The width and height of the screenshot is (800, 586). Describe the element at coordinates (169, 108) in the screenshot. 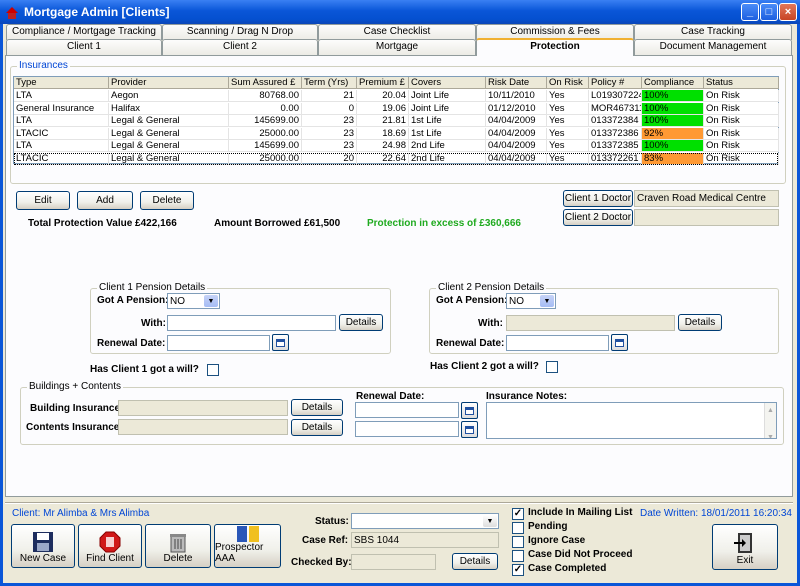

I see `table-cell: Halifax` at that location.